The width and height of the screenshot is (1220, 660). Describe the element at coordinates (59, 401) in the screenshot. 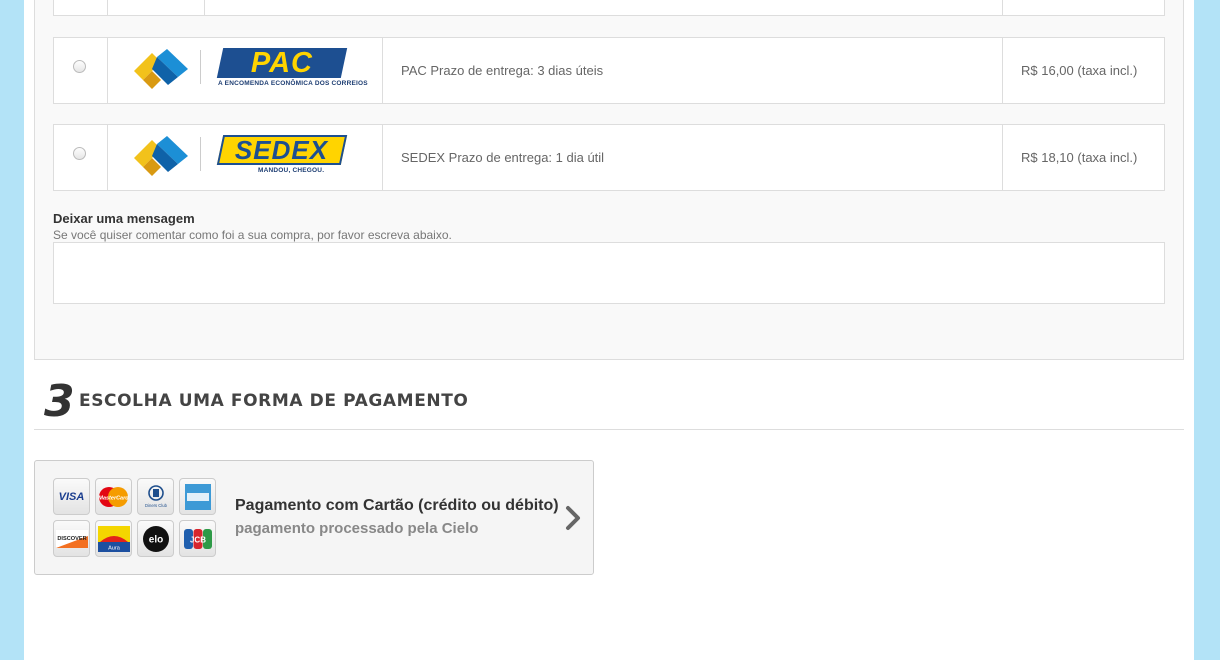

I see `step-number: 3` at that location.